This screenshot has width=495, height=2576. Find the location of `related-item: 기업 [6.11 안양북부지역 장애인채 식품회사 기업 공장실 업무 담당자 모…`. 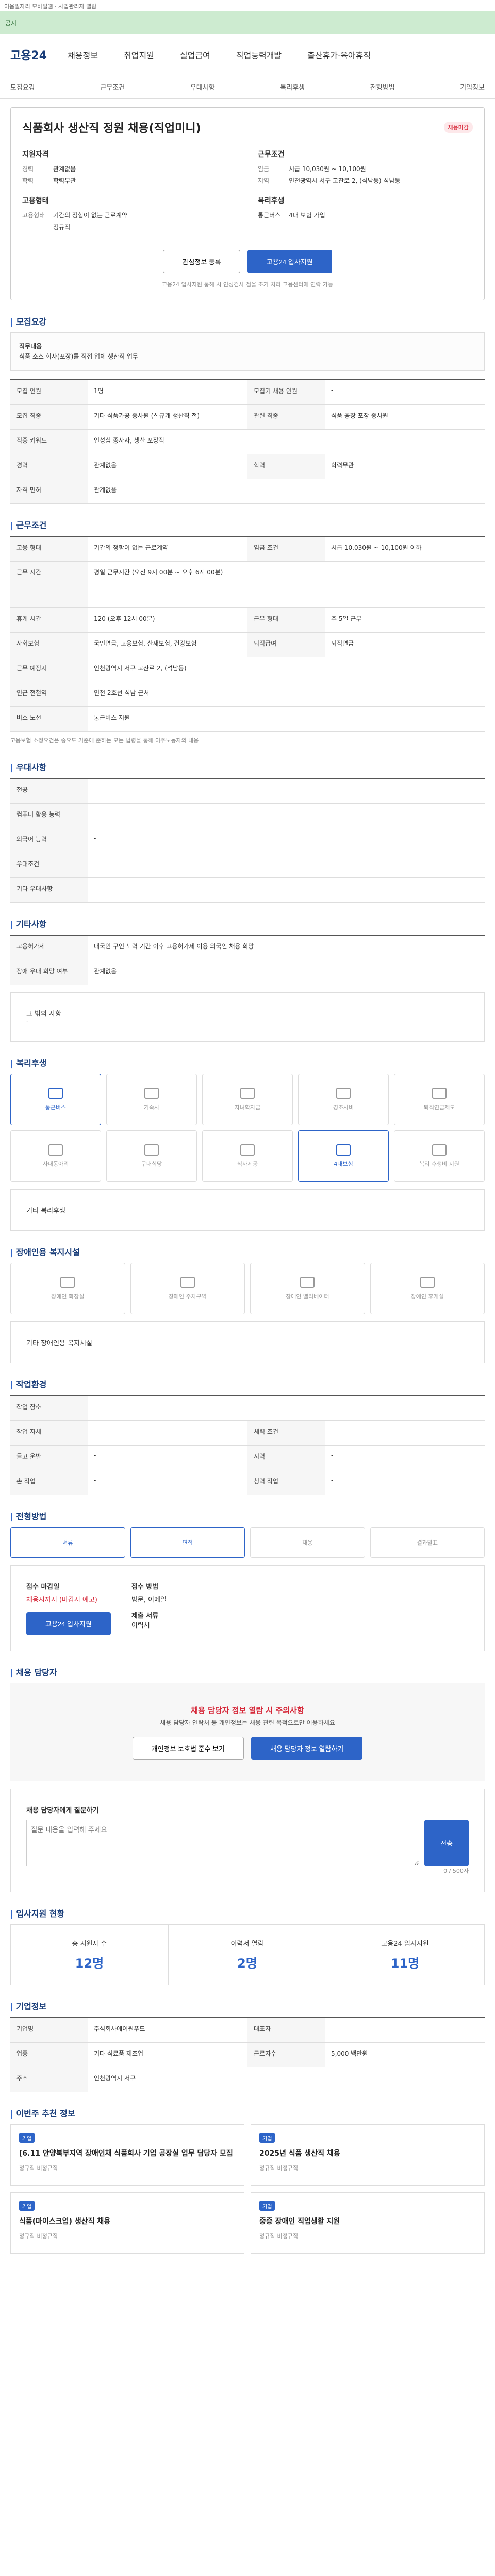

related-item: 기업 [6.11 안양북부지역 장애인채 식품회사 기업 공장실 업무 담당자 모… is located at coordinates (127, 2155).